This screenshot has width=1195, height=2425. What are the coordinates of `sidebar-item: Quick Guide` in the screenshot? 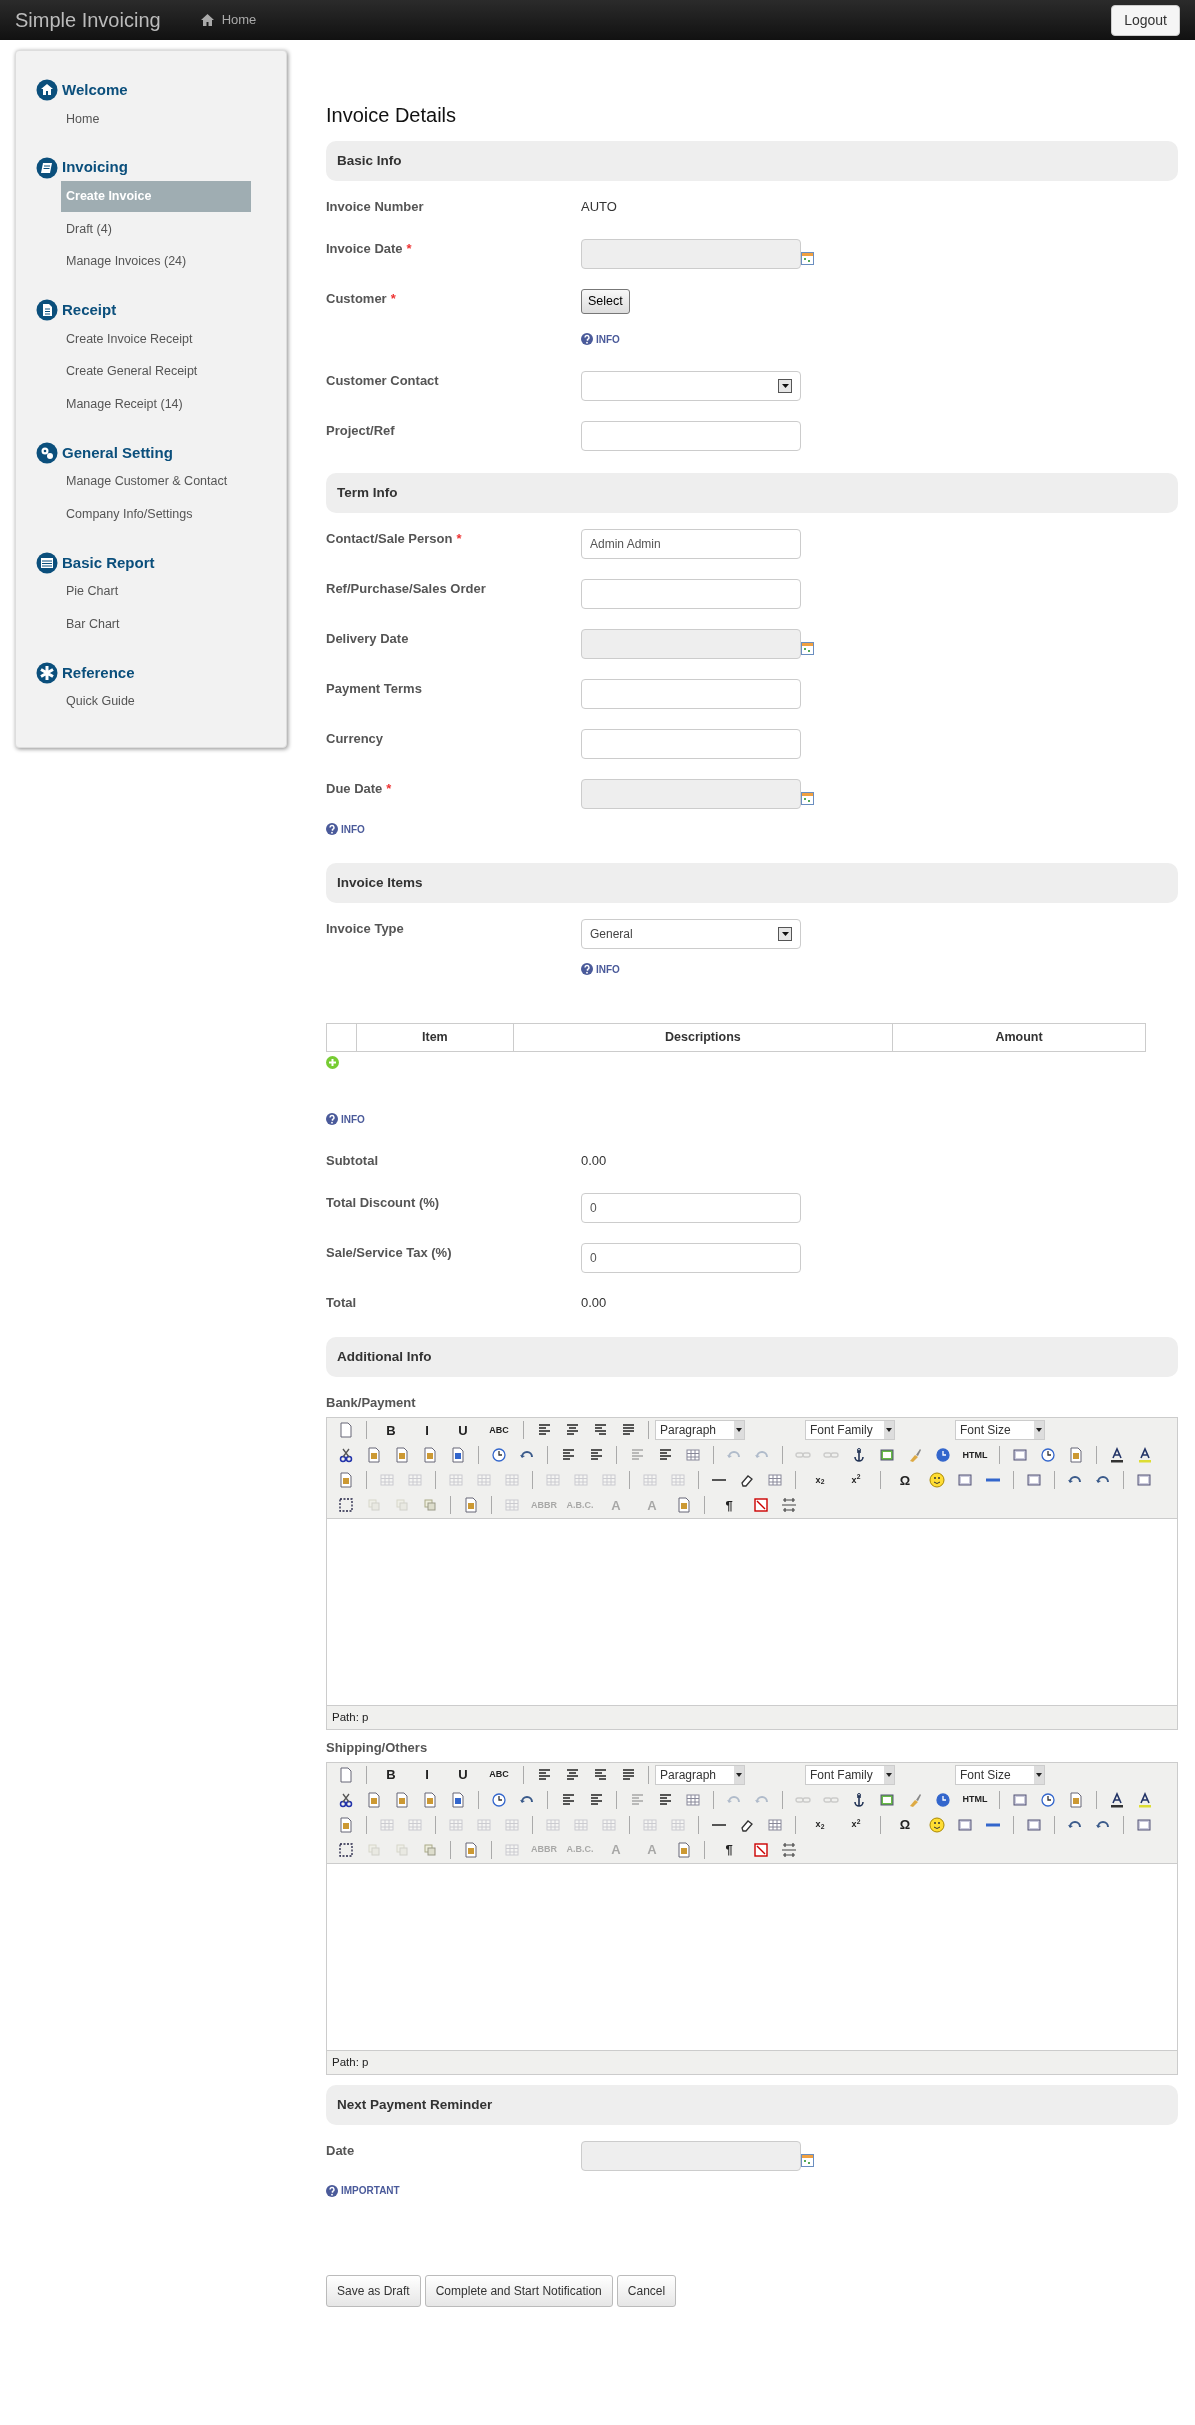 It's located at (156, 701).